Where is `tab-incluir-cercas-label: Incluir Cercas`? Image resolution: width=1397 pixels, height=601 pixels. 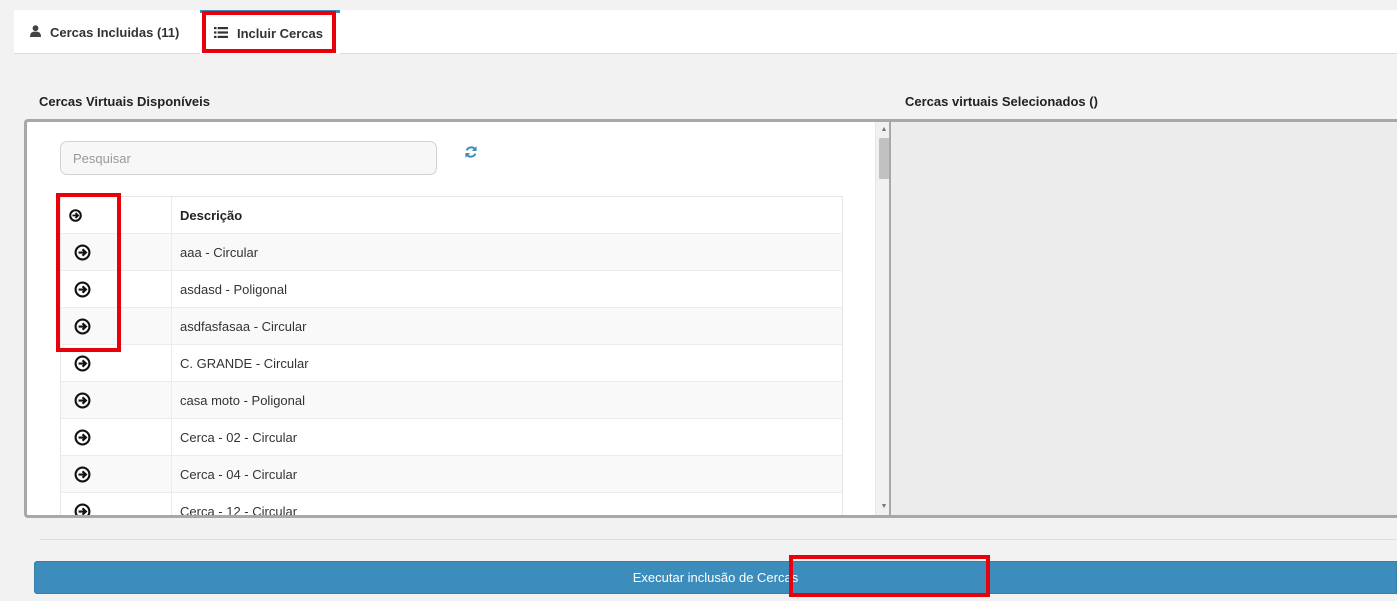 tab-incluir-cercas-label: Incluir Cercas is located at coordinates (280, 33).